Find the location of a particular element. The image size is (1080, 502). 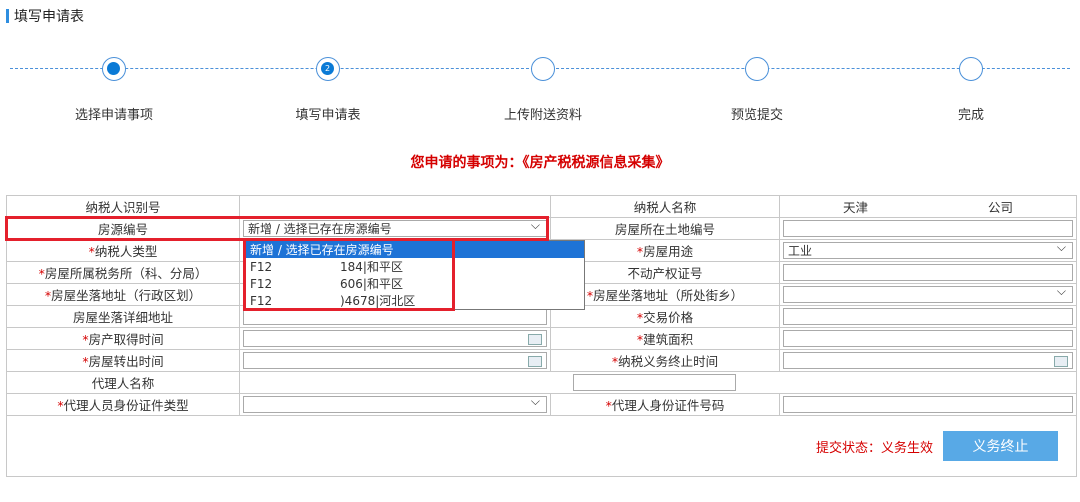

taxpayer-type-label: *纳税人类型 is located at coordinates (123, 251).